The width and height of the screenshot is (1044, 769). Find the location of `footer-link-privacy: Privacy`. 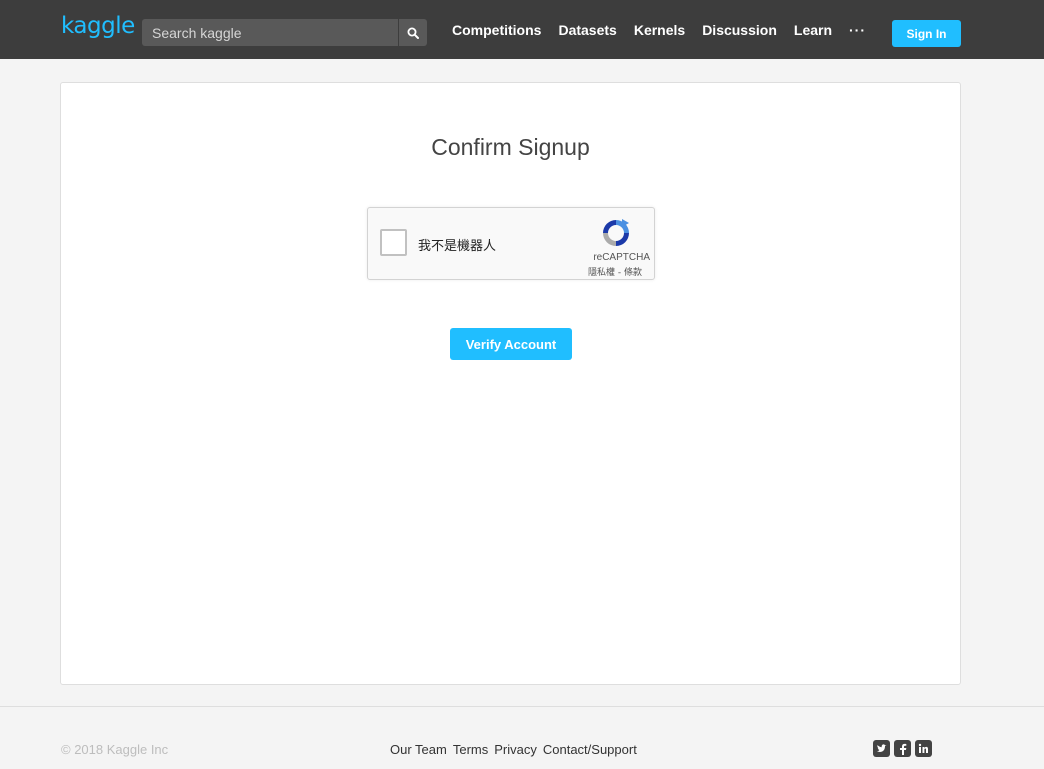

footer-link-privacy: Privacy is located at coordinates (515, 749).